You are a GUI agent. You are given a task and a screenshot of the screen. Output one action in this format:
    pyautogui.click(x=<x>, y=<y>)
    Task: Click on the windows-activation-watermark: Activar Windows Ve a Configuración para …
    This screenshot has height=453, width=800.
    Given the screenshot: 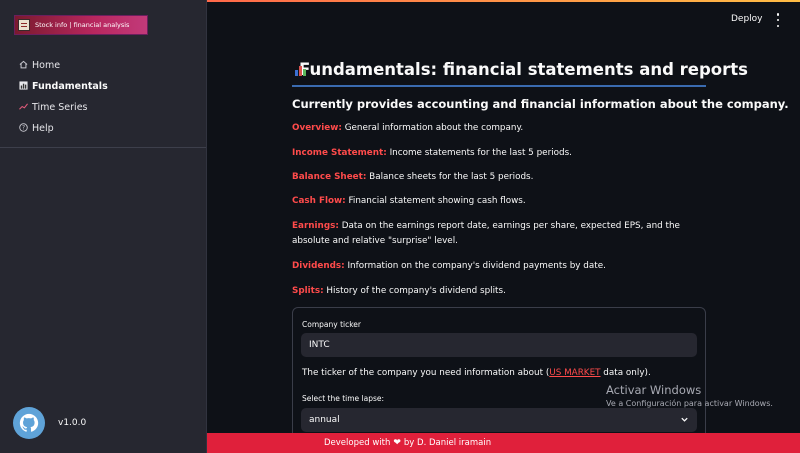 What is the action you would take?
    pyautogui.click(x=689, y=395)
    